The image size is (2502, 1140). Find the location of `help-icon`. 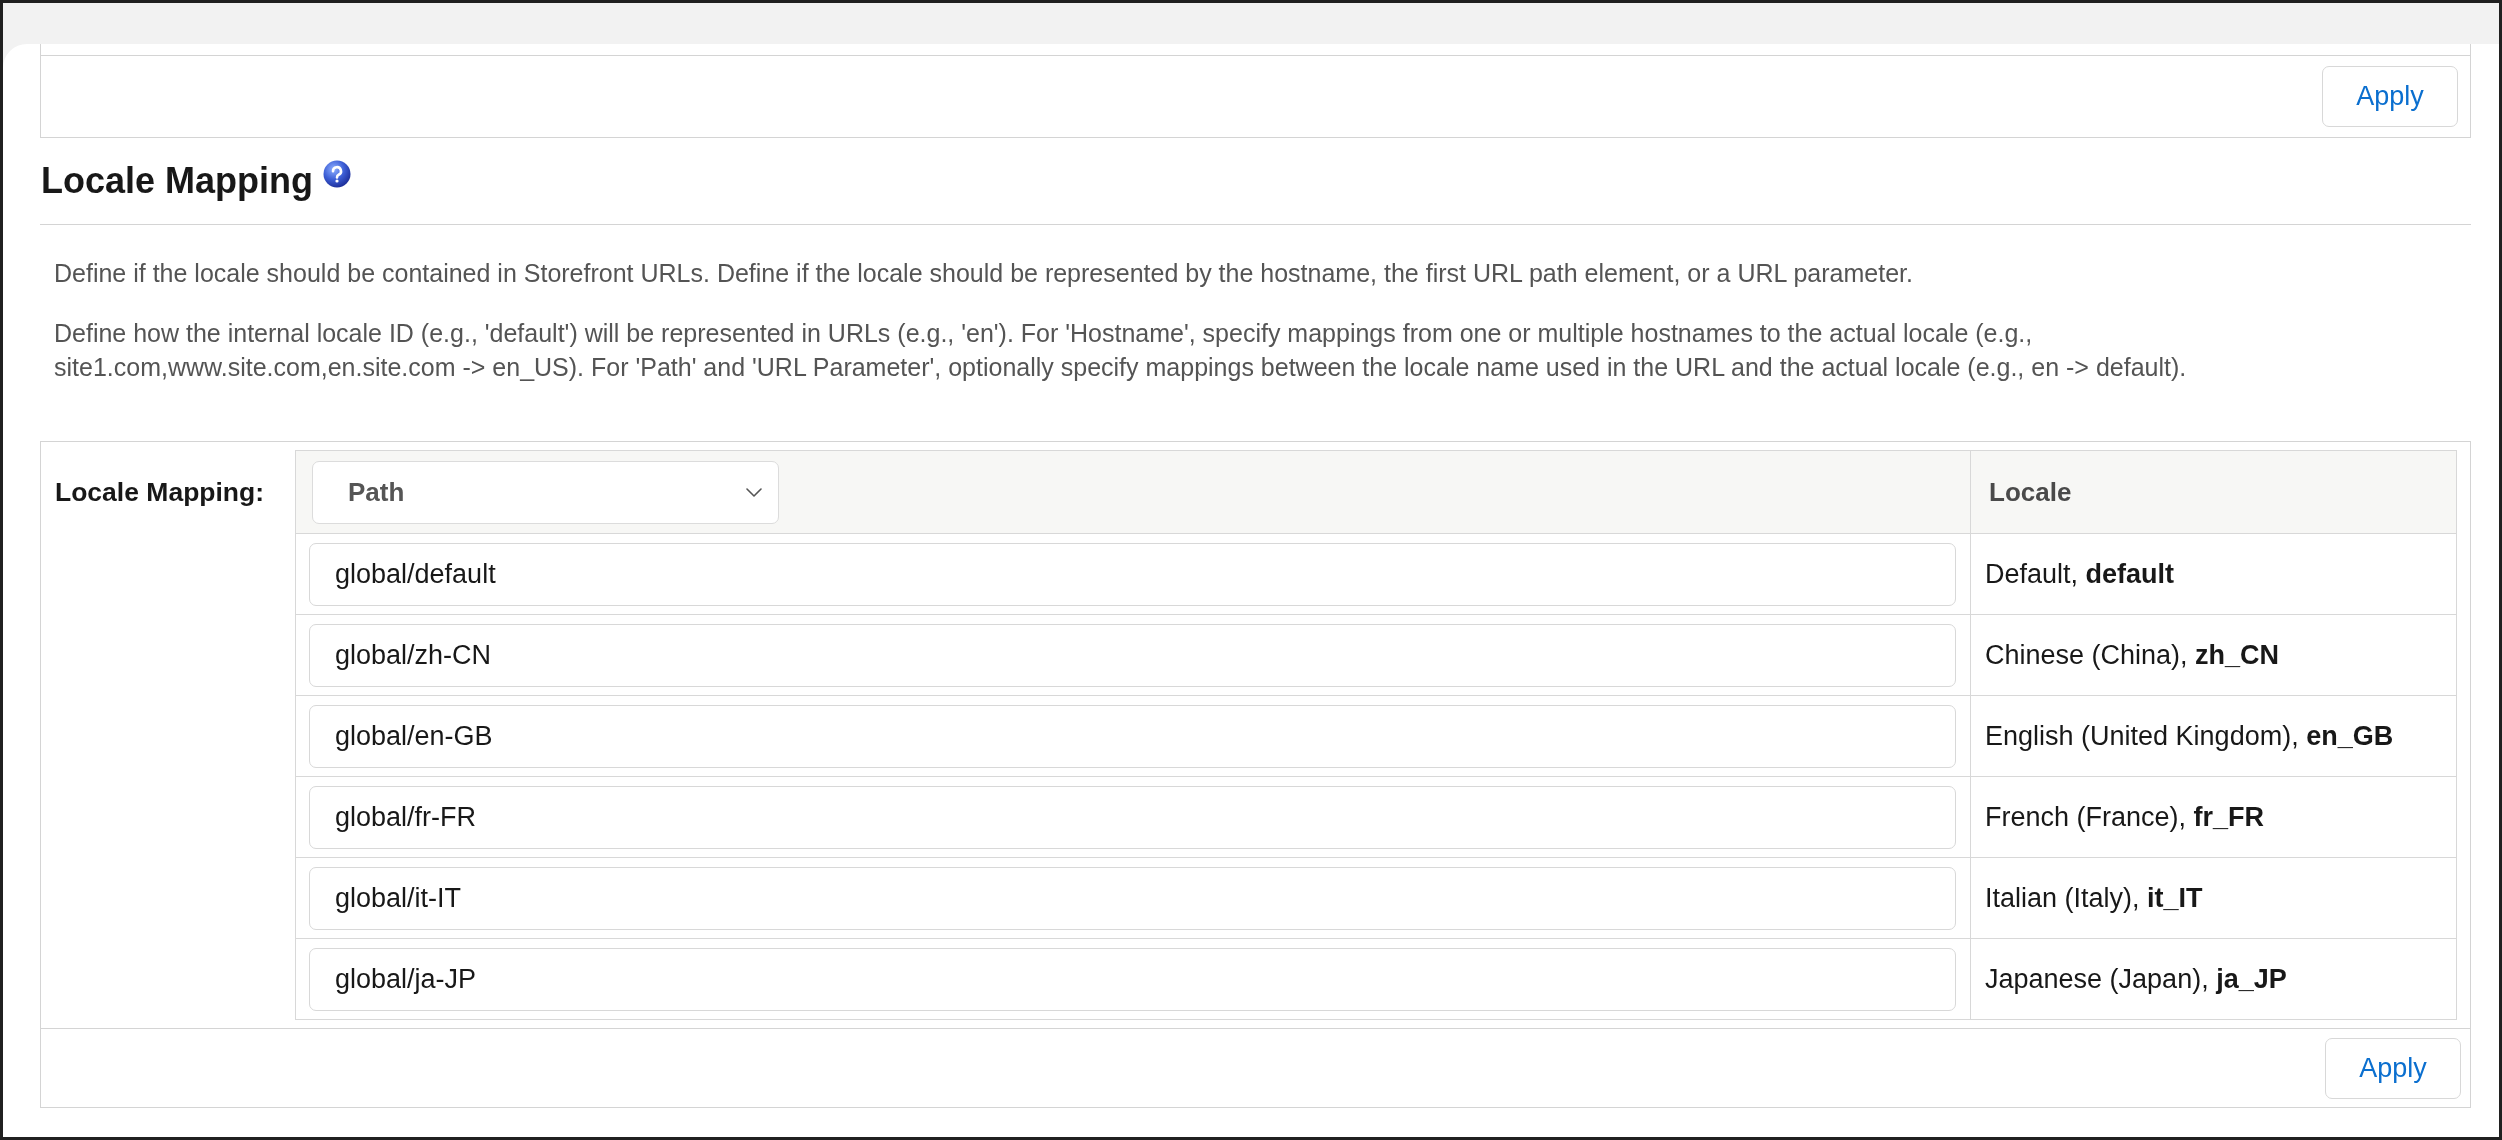

help-icon is located at coordinates (337, 174).